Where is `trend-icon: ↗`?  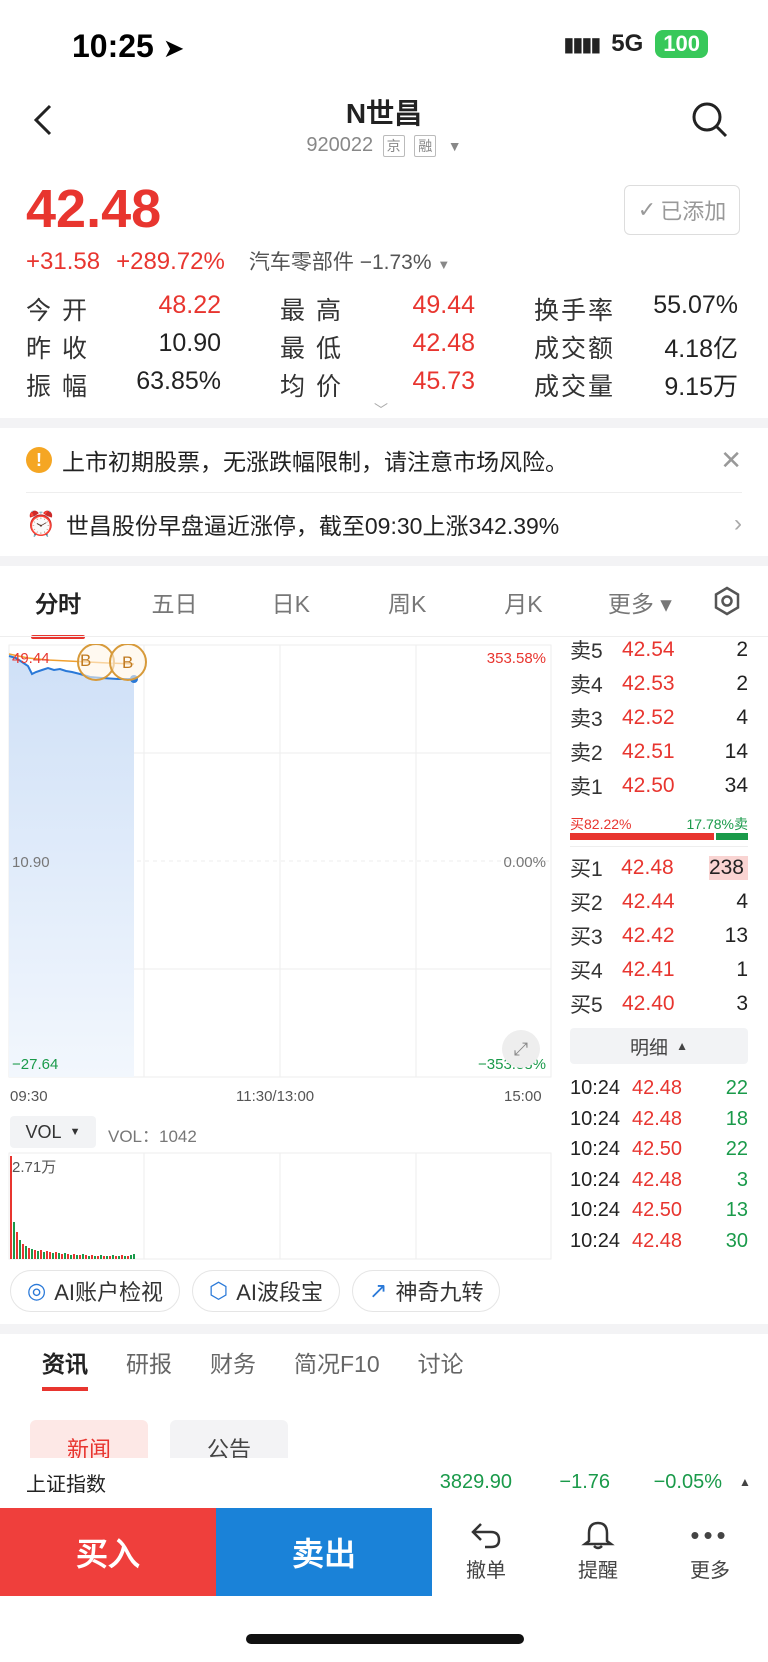
trend-icon: ↗ is located at coordinates (378, 1290).